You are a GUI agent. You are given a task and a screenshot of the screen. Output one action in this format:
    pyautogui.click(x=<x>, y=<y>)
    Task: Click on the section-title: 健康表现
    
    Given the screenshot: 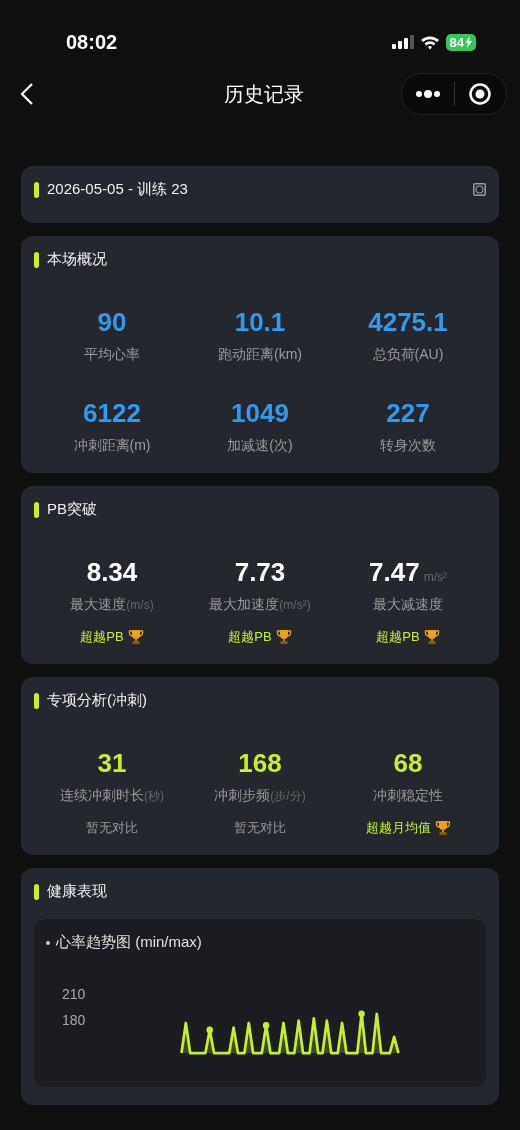 What is the action you would take?
    pyautogui.click(x=77, y=891)
    